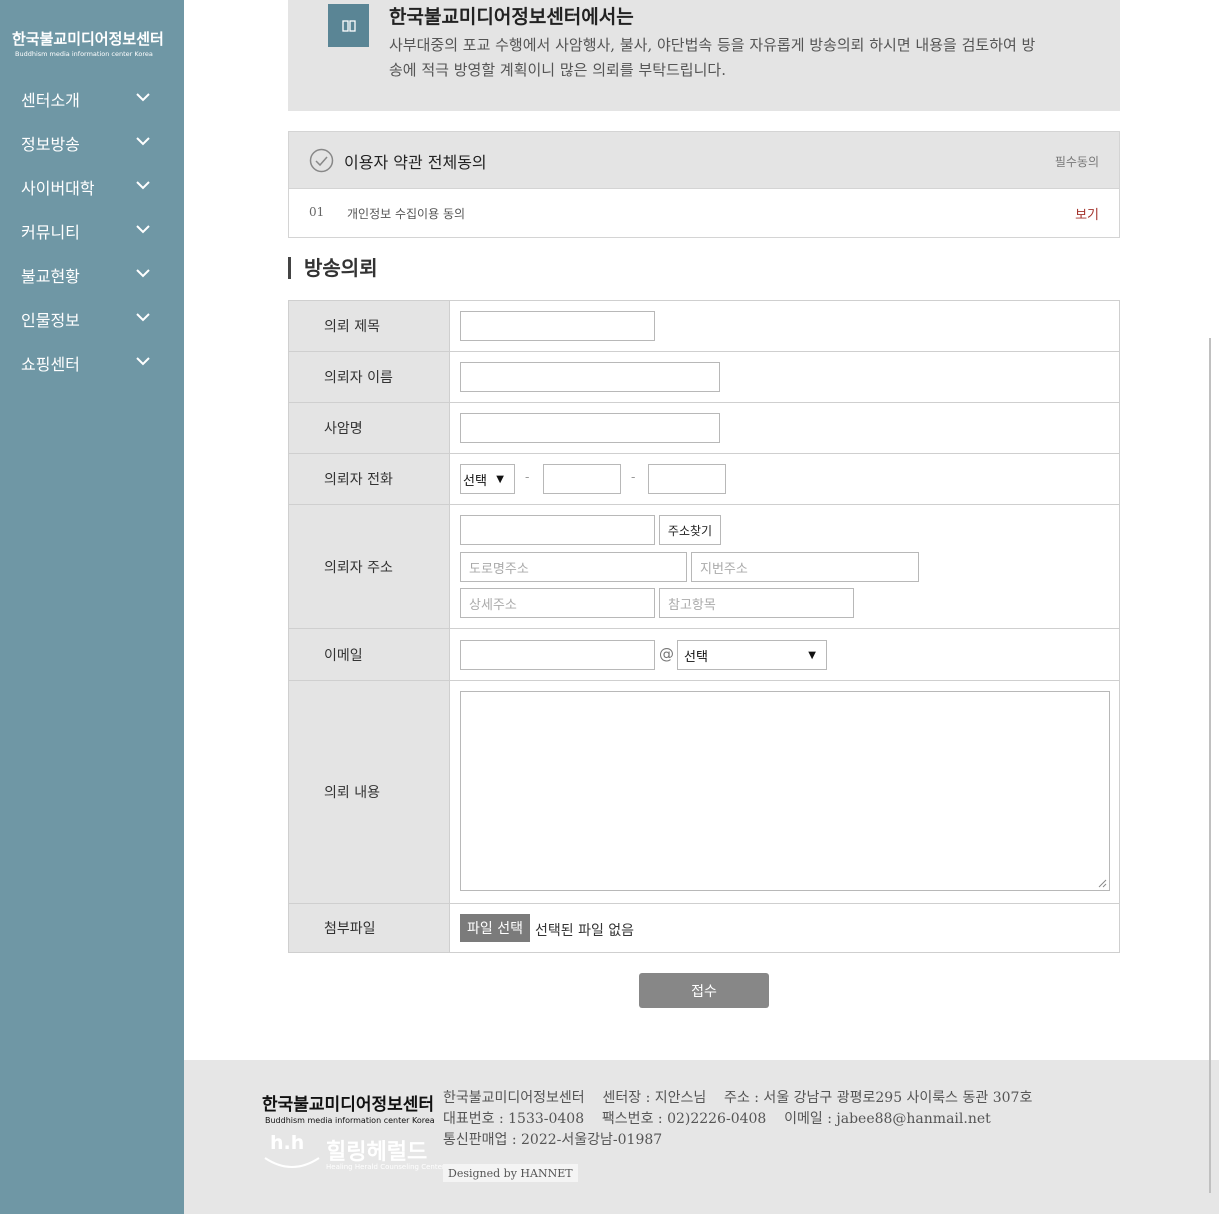 This screenshot has width=1219, height=1214. I want to click on form-row-content: 의뢰 내용, so click(704, 792).